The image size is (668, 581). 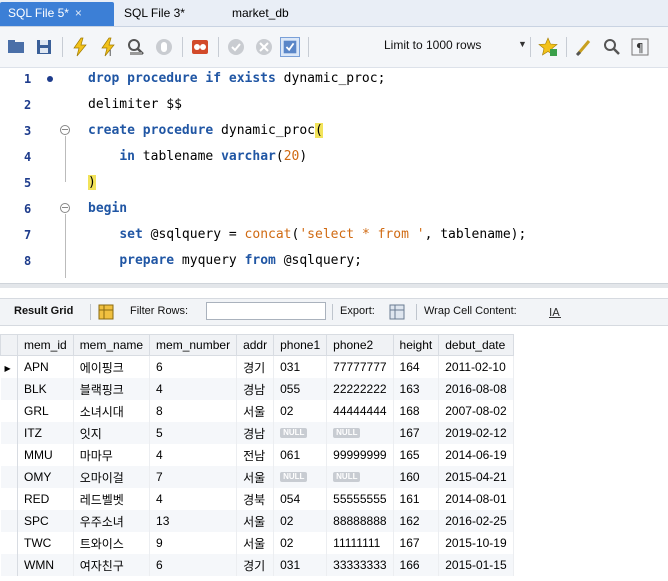 I want to click on column-header: mem_number, so click(x=193, y=345).